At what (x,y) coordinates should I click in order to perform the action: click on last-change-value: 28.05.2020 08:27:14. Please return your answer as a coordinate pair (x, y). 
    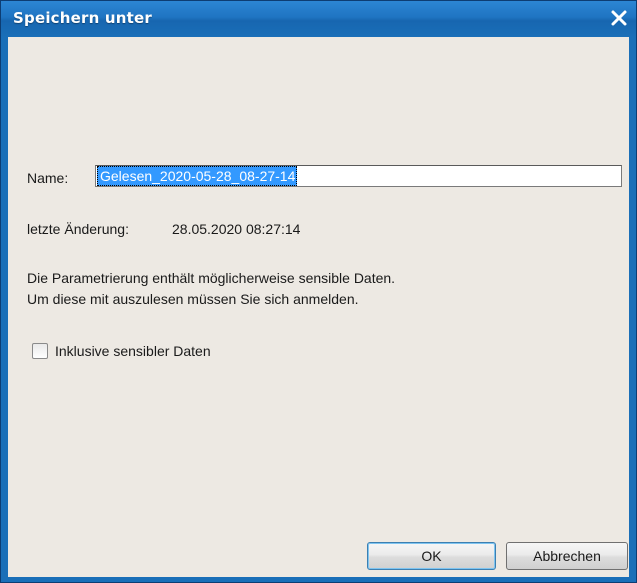
    Looking at the image, I should click on (236, 229).